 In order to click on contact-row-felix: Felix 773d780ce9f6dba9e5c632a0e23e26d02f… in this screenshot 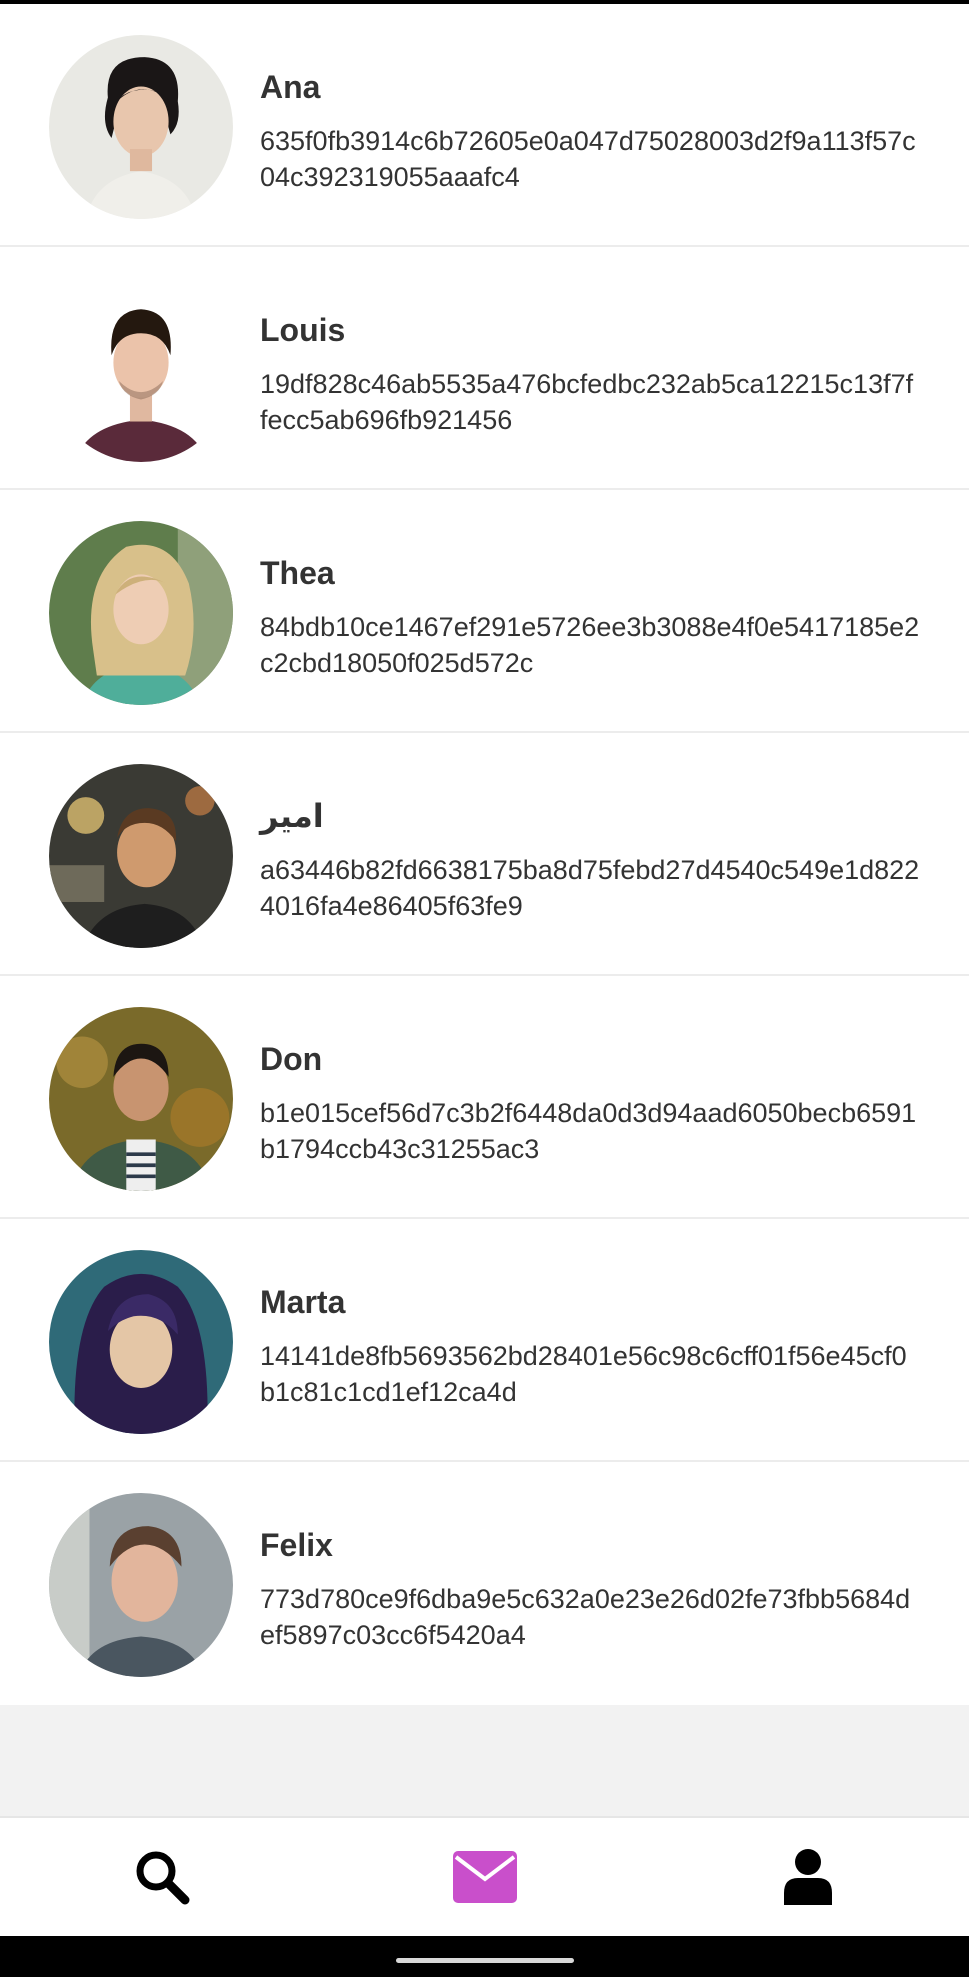, I will do `click(484, 1583)`.